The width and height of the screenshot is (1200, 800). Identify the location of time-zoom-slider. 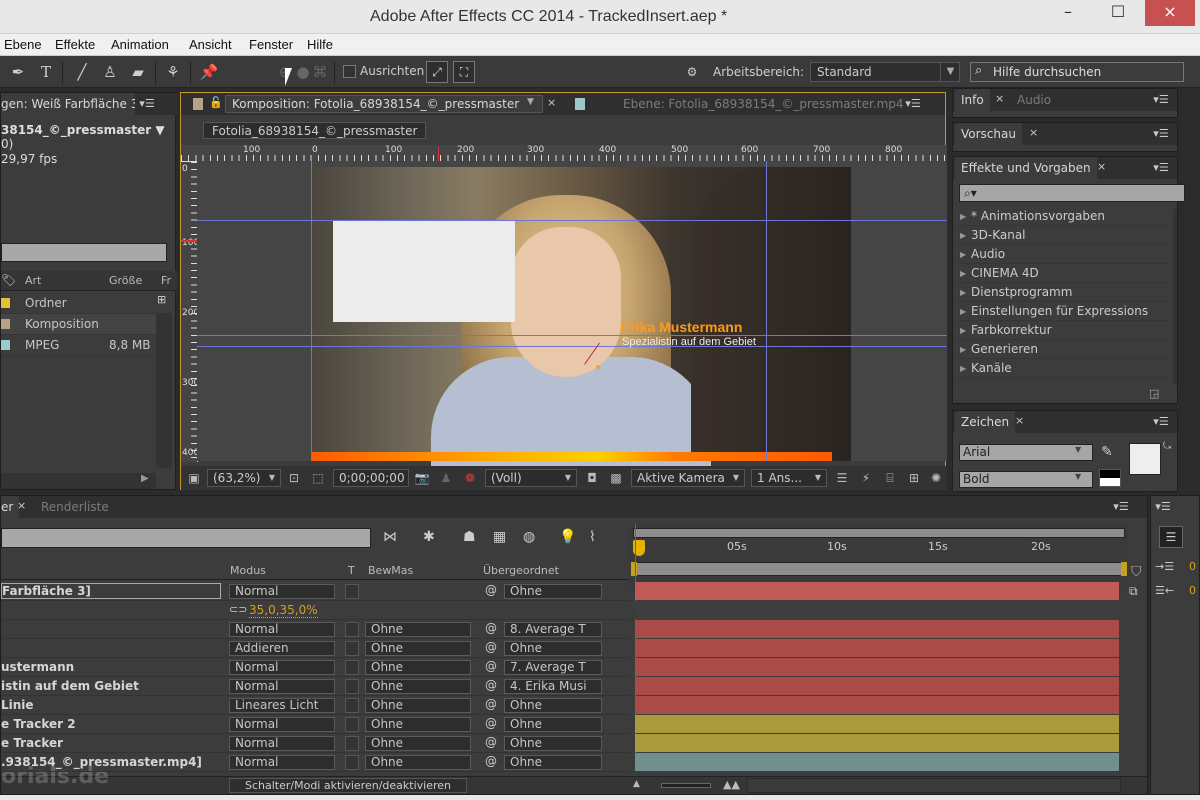
(686, 785).